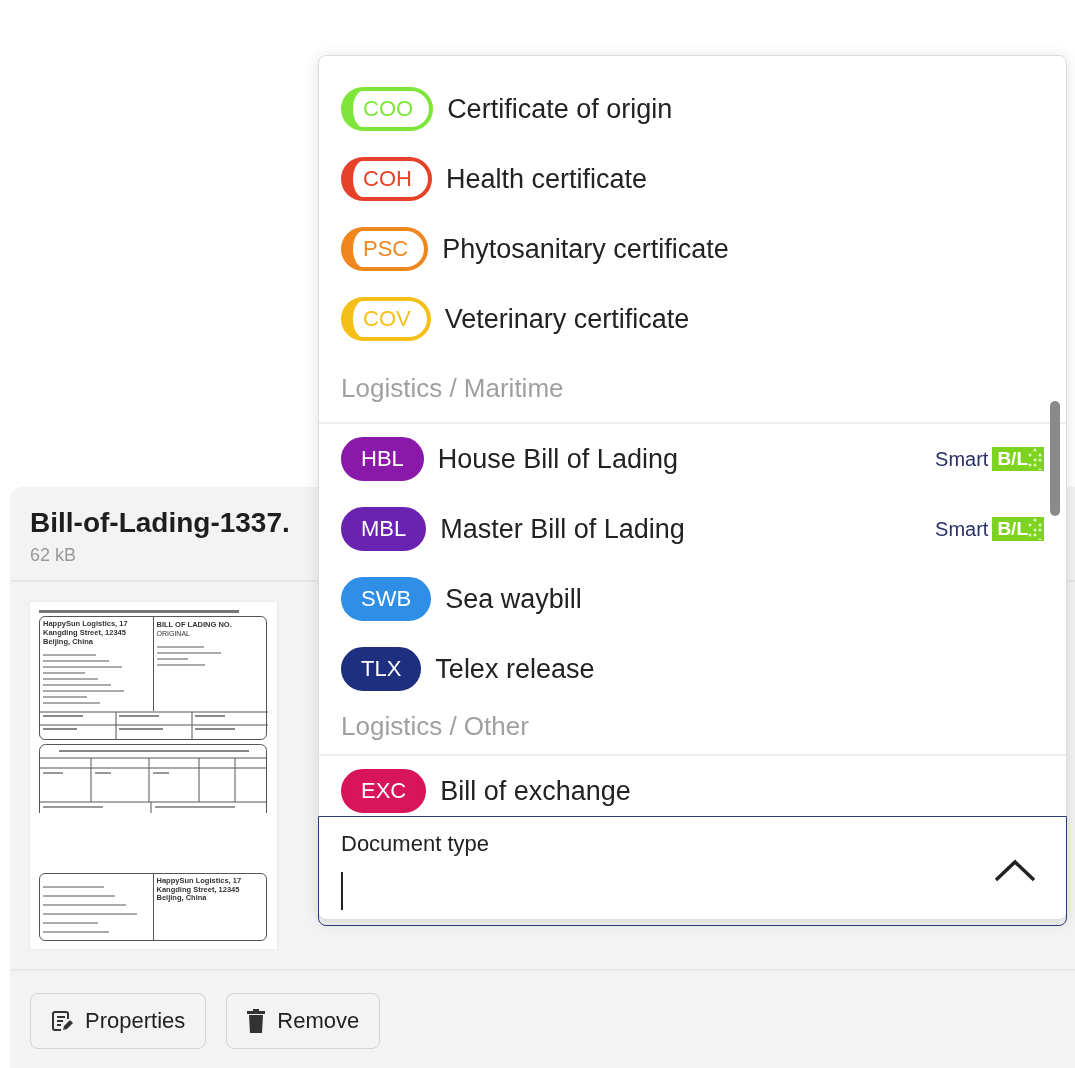 This screenshot has height=1068, width=1075. Describe the element at coordinates (692, 669) in the screenshot. I see `menu-option: TLX Telex release` at that location.